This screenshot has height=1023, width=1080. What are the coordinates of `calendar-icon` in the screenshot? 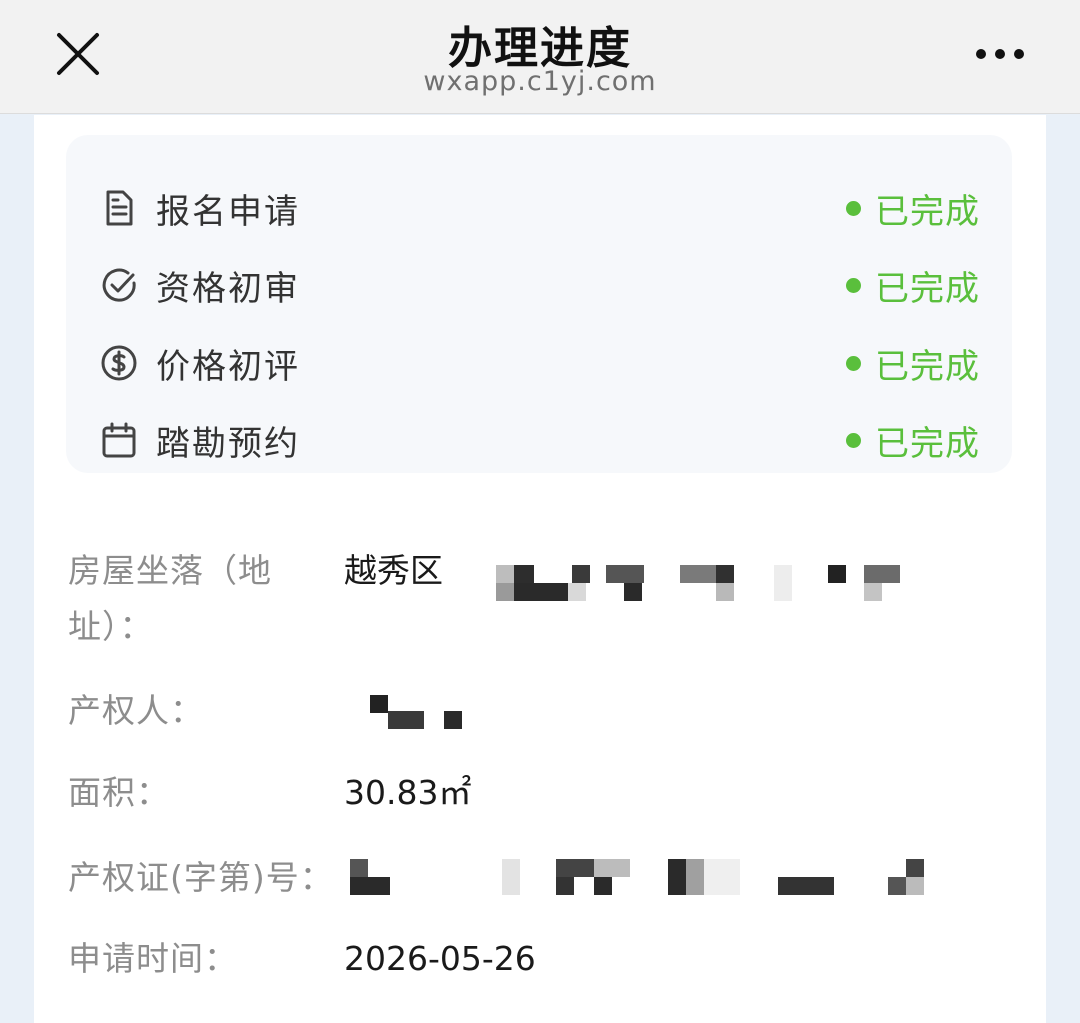 It's located at (119, 440).